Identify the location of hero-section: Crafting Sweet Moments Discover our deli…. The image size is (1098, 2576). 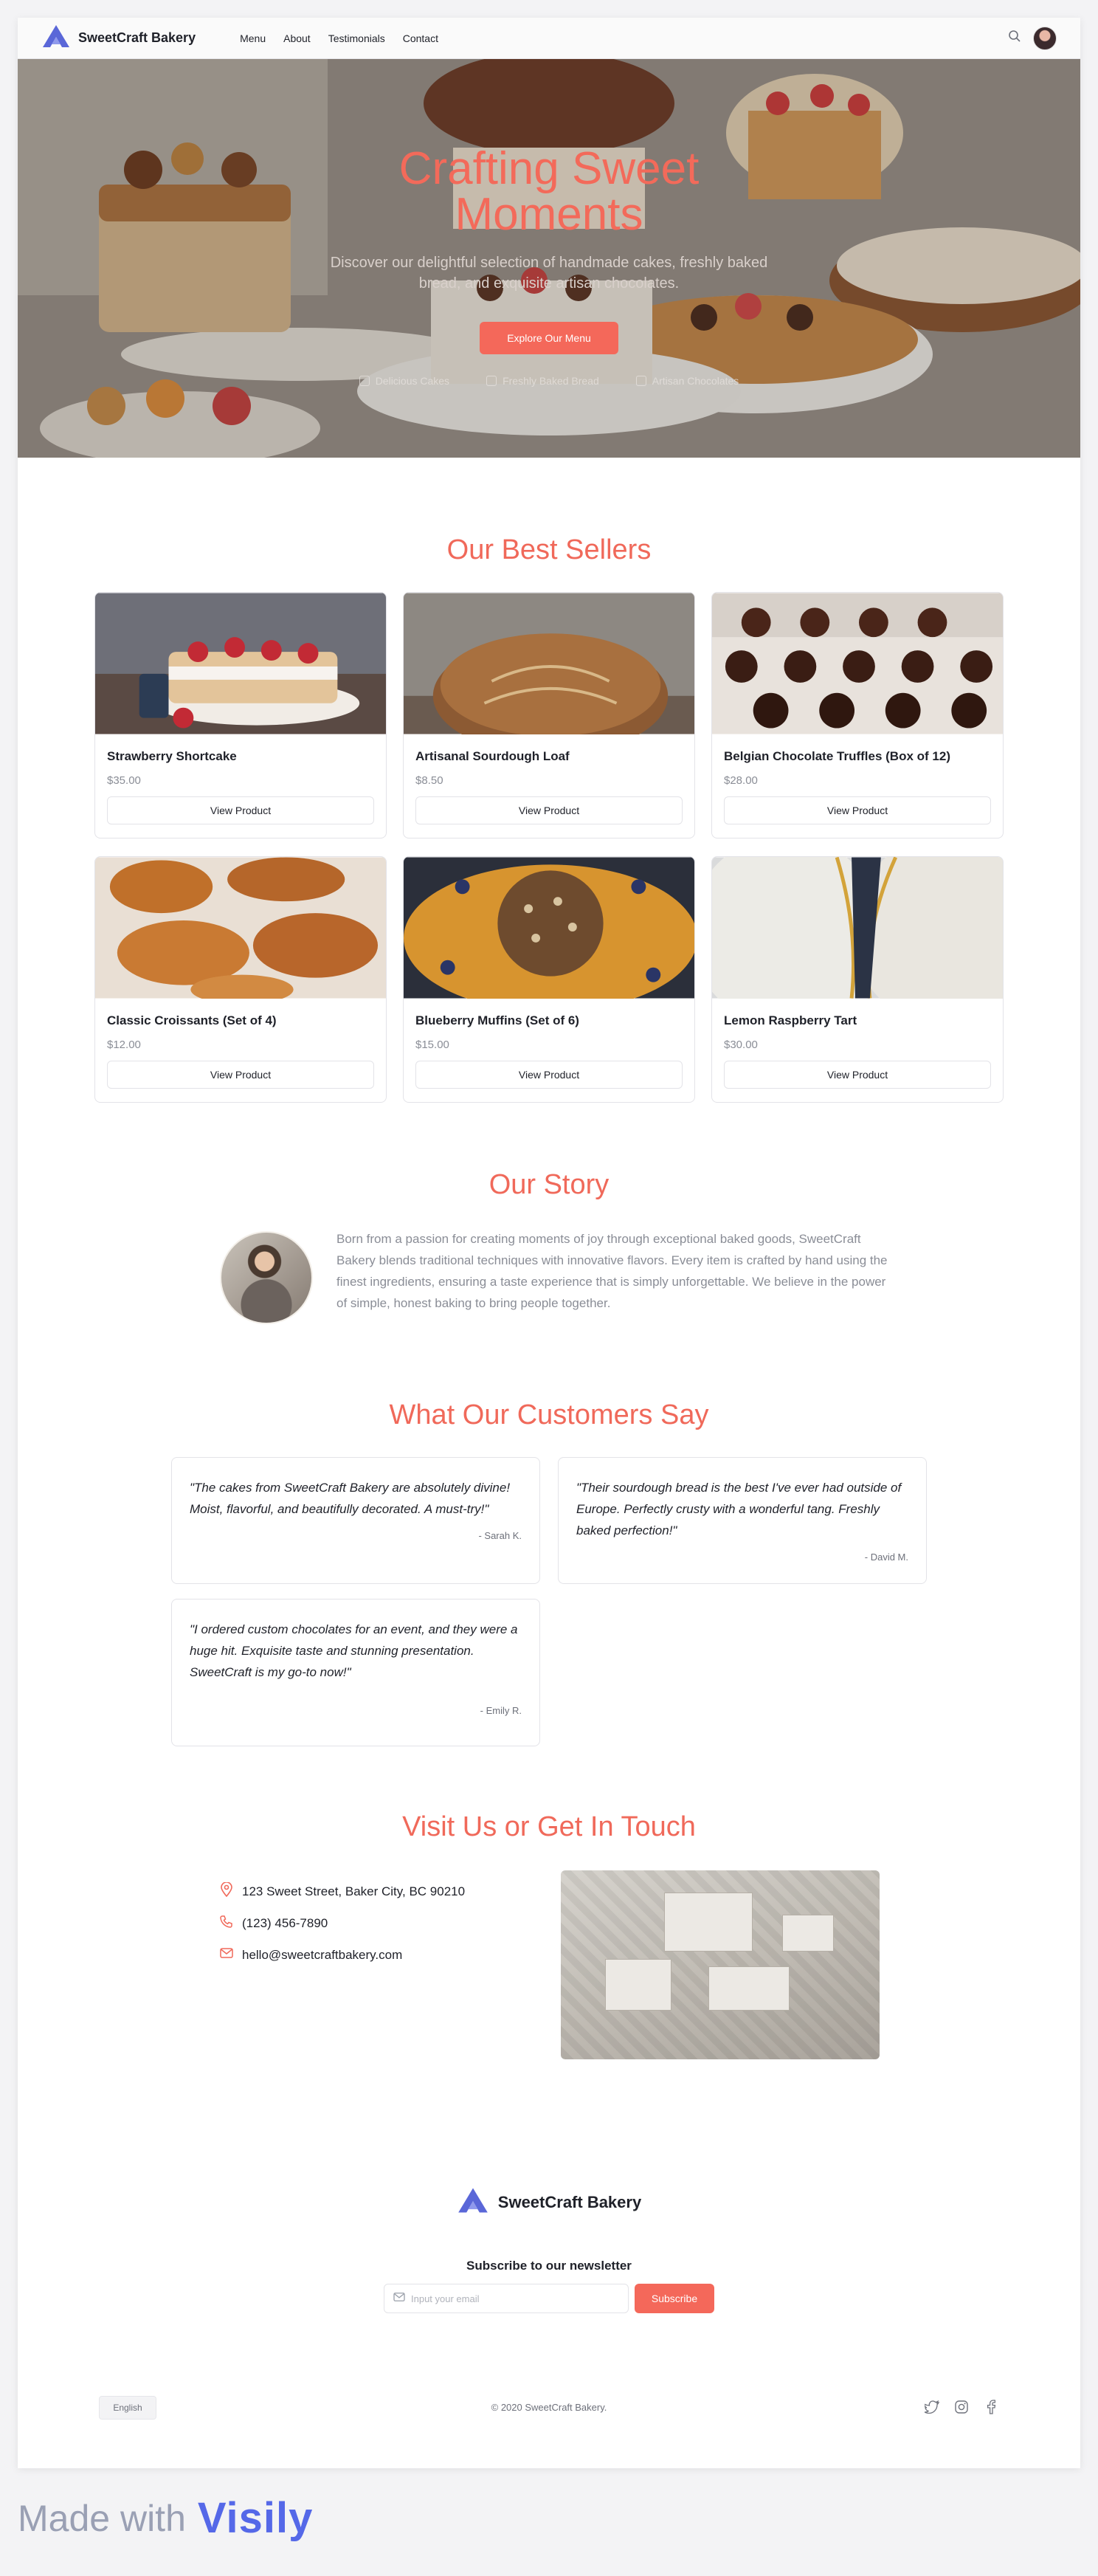
(549, 259).